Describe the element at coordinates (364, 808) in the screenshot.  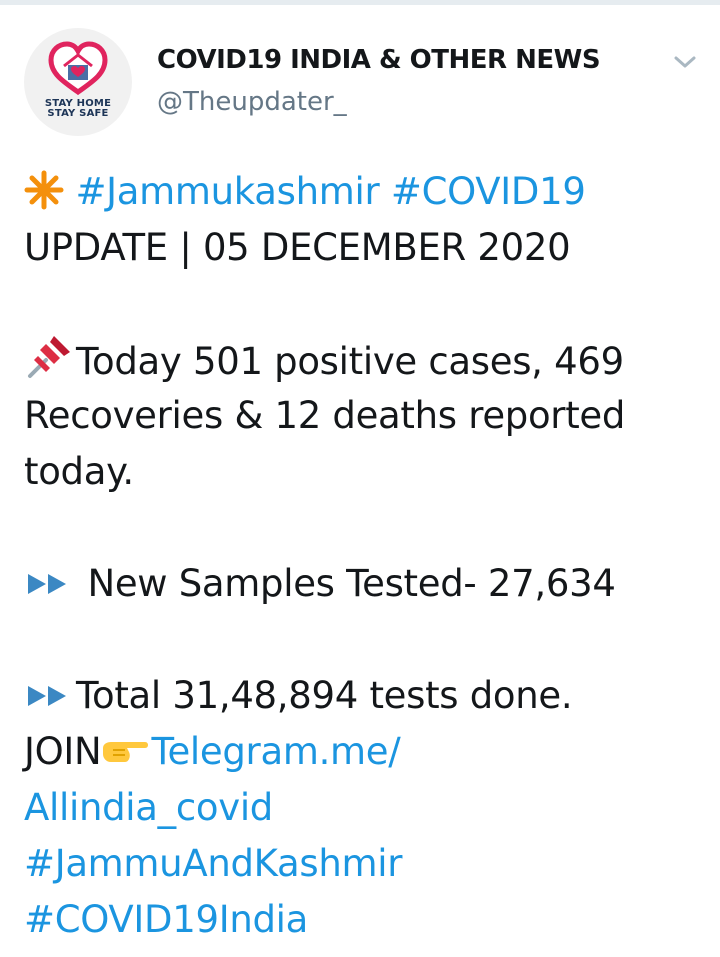
I see `telegram-link-line: Allindia_covid` at that location.